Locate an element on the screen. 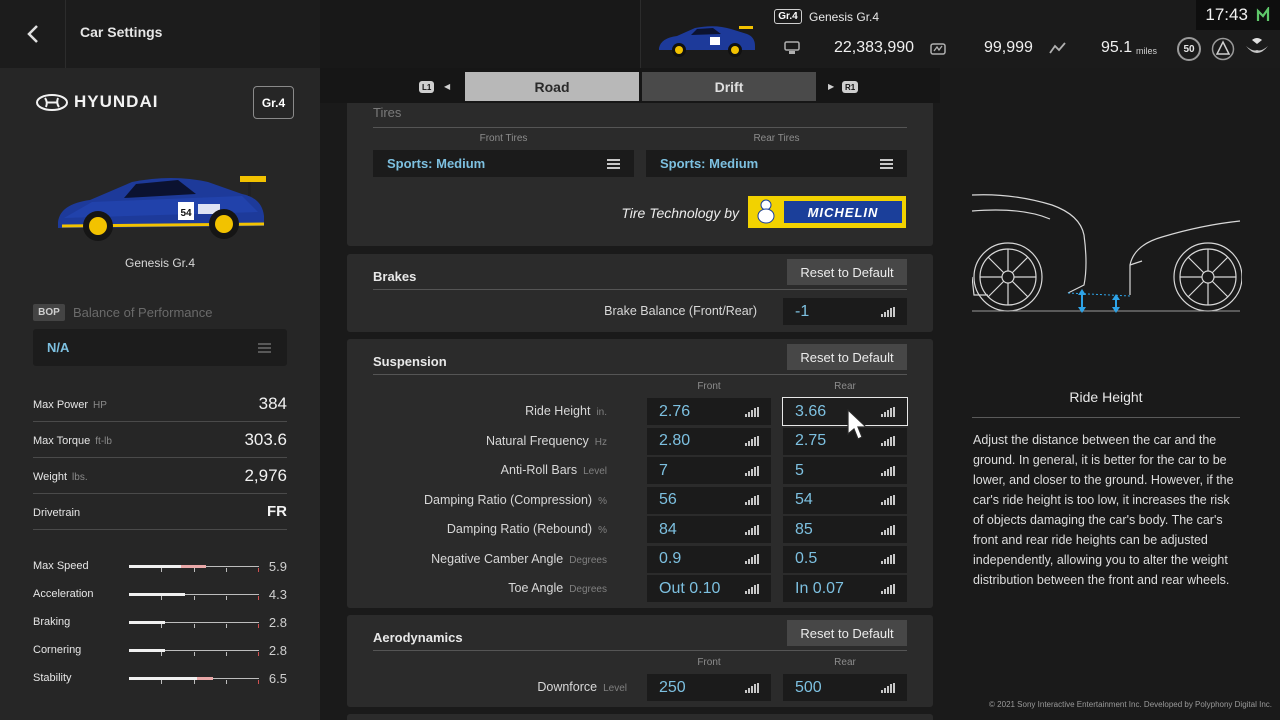 The width and height of the screenshot is (1280, 720). mileage-points-value: 99,999 is located at coordinates (1008, 47).